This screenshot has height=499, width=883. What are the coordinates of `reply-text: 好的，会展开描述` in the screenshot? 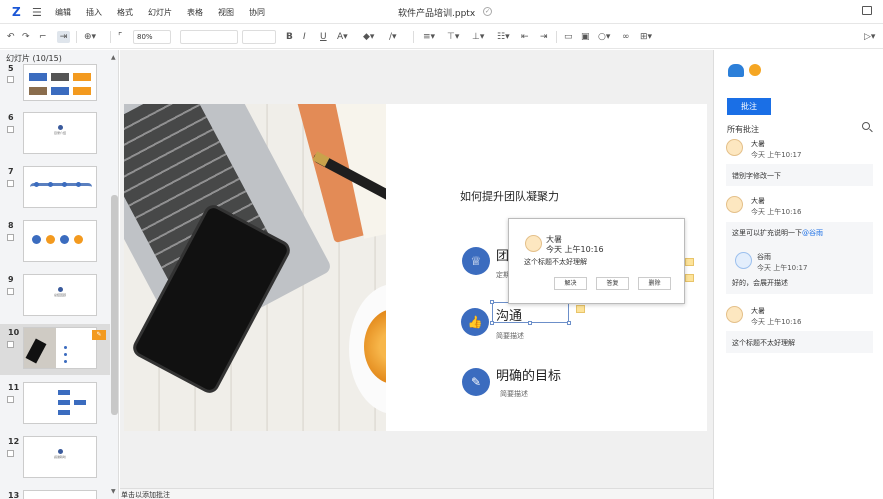 It's located at (760, 283).